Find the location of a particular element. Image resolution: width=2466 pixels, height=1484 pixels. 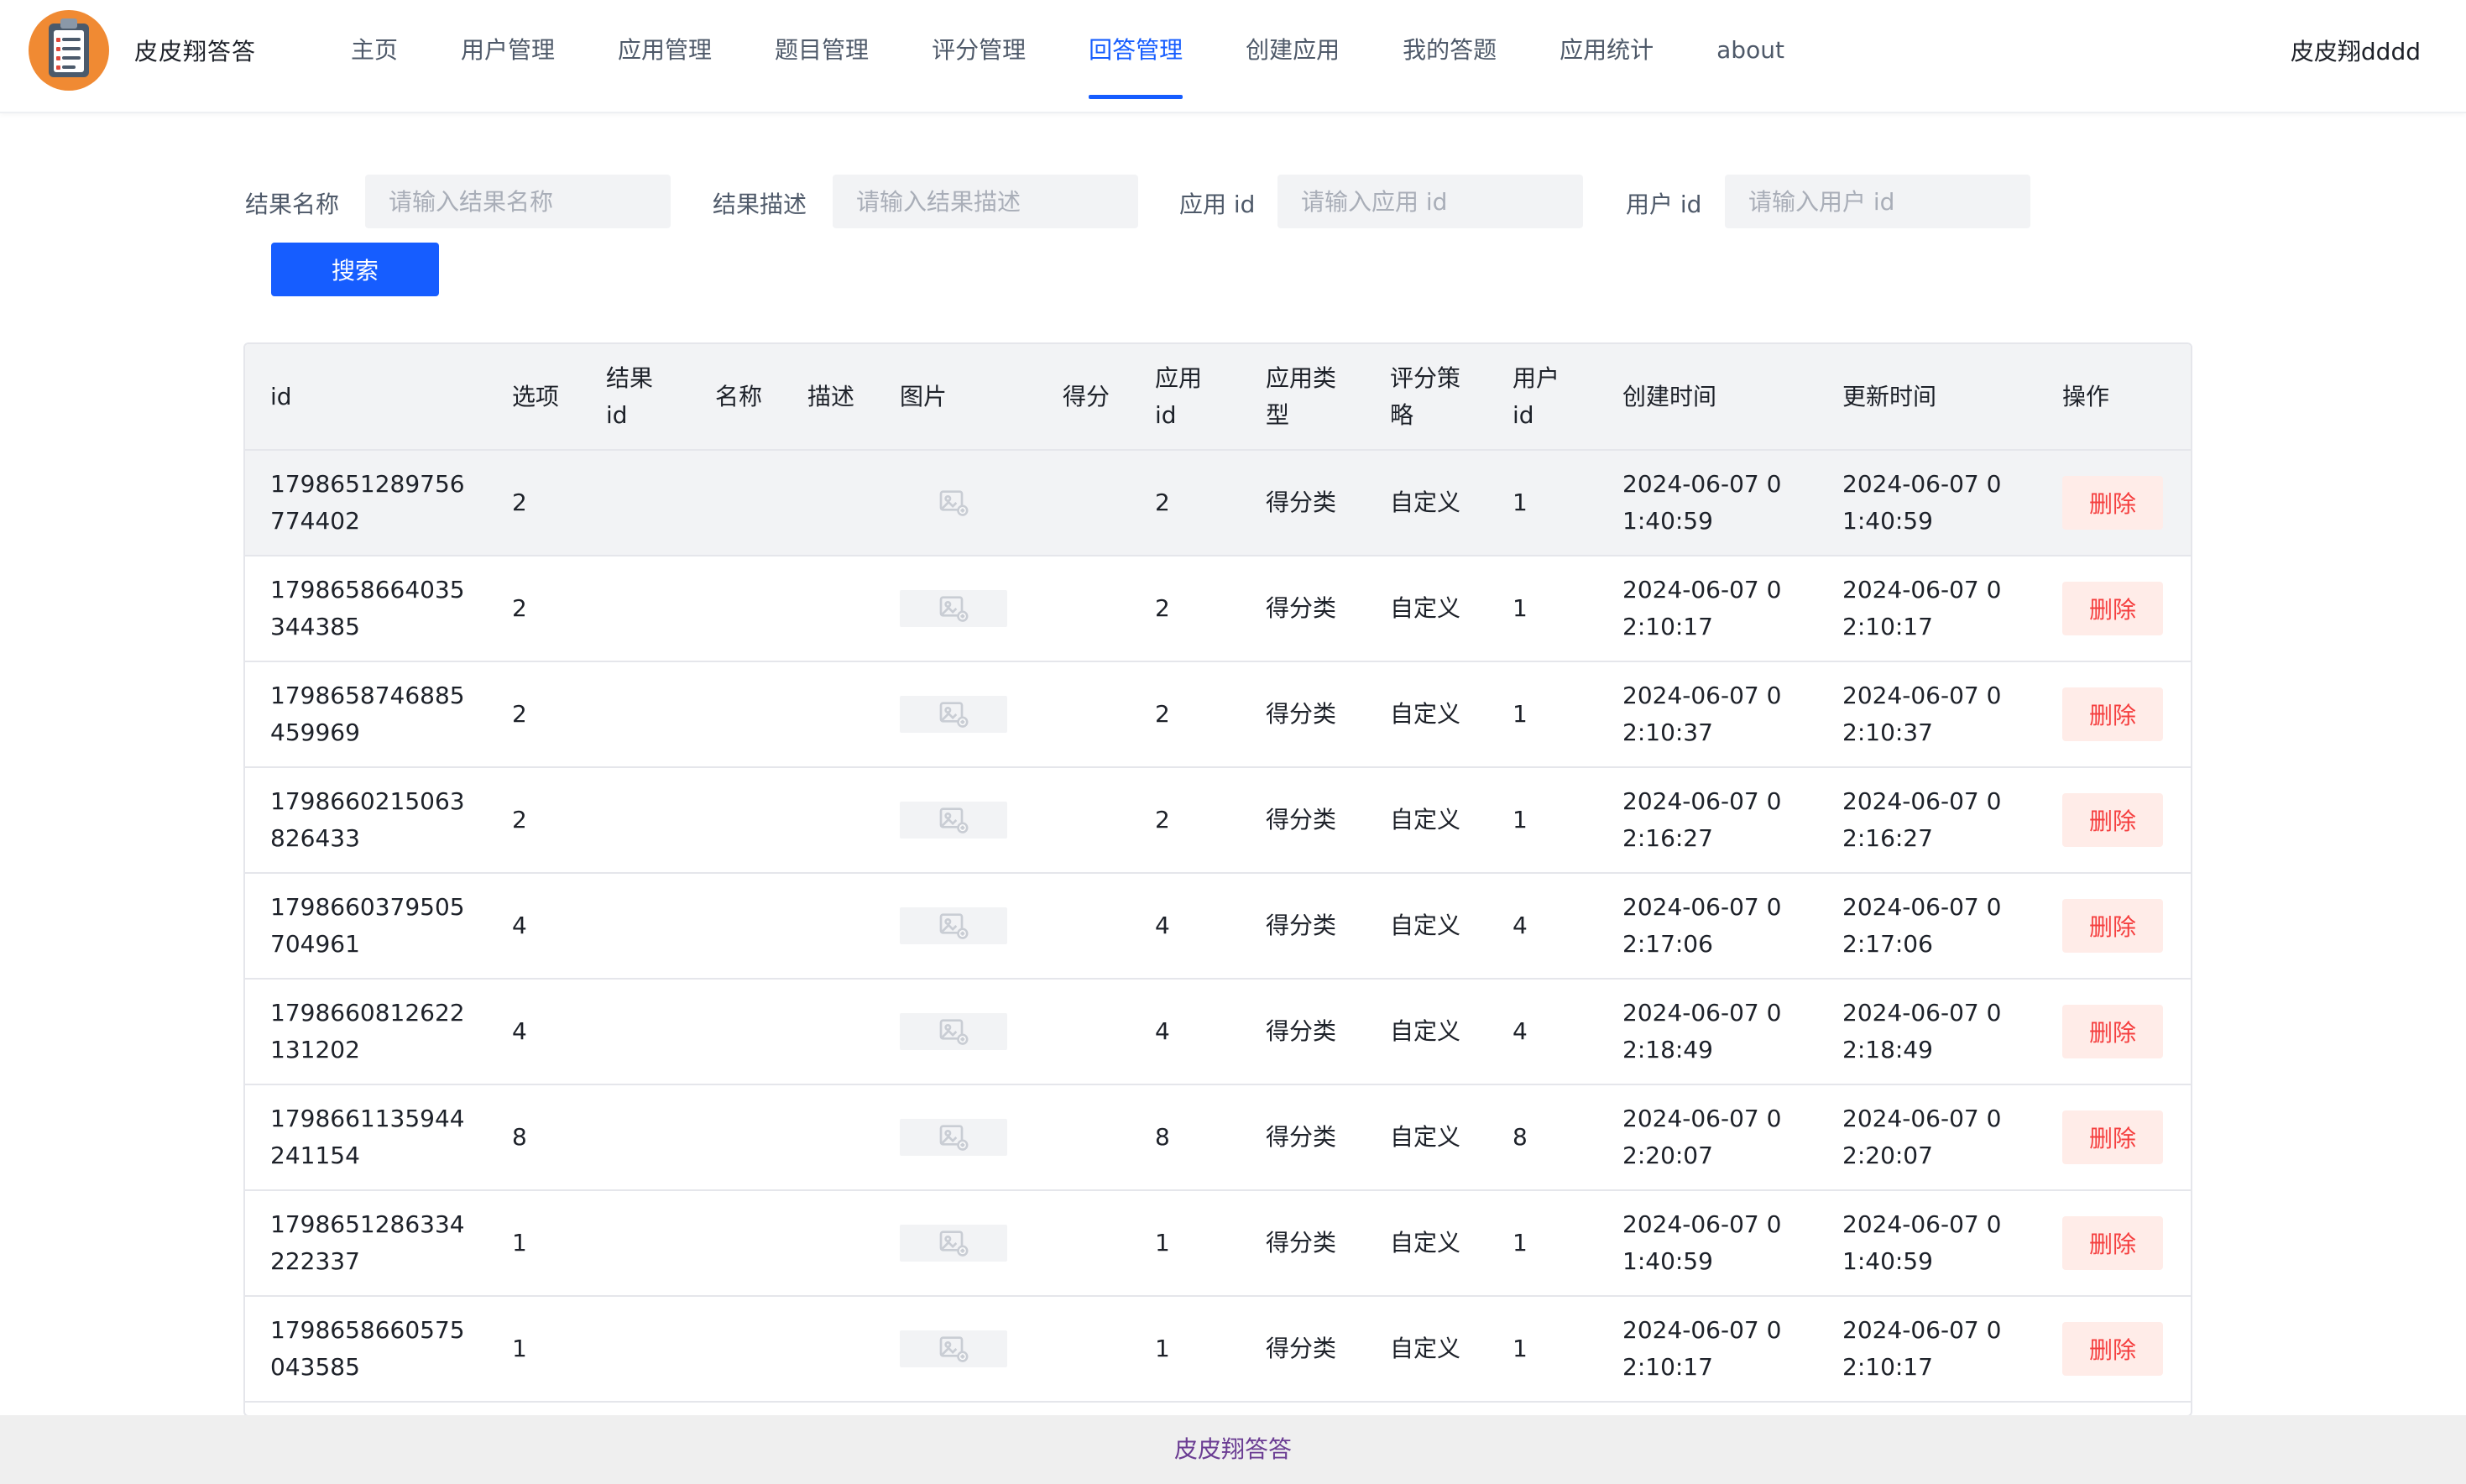

cell-id: 1798661135944241154 is located at coordinates (366, 1137).